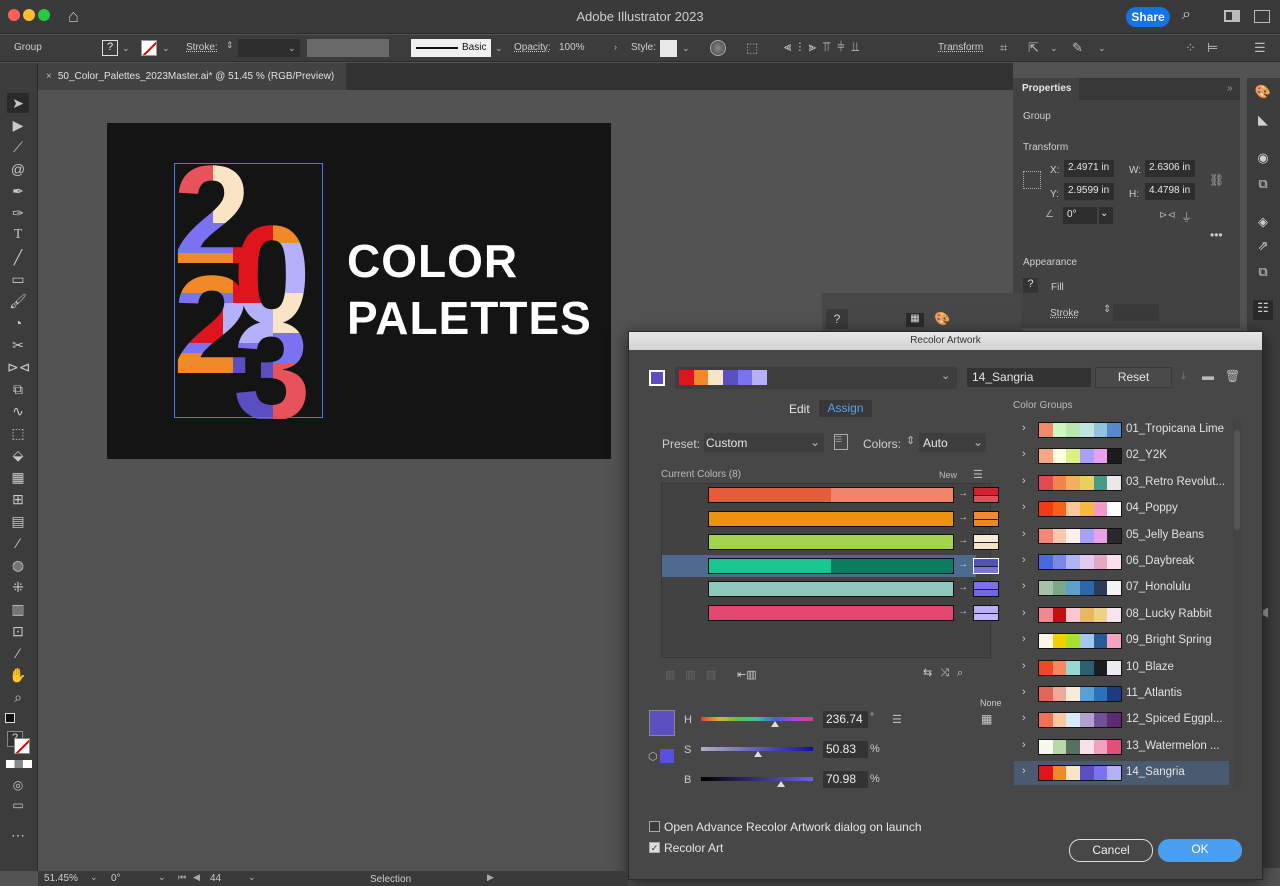 This screenshot has height=886, width=1280. I want to click on y-field: 2.9599 in, so click(1089, 191).